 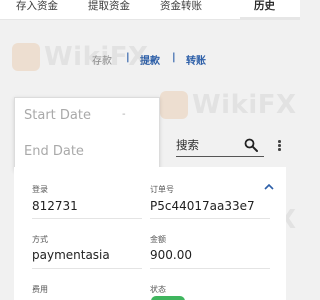 What do you see at coordinates (168, 298) in the screenshot?
I see `status-badge` at bounding box center [168, 298].